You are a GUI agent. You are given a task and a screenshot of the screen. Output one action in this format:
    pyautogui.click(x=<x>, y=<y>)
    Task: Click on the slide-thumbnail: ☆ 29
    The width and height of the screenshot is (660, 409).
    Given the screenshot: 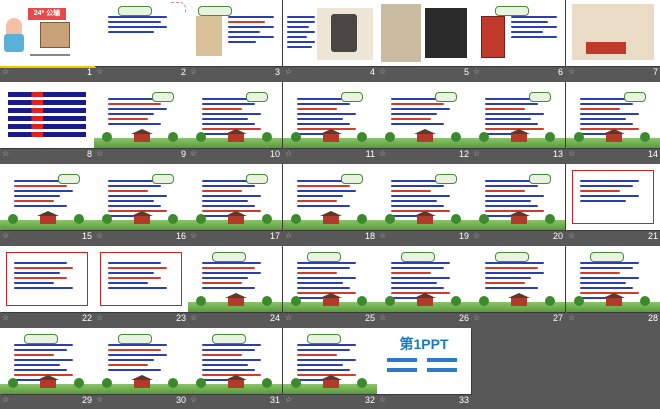 What is the action you would take?
    pyautogui.click(x=47, y=368)
    